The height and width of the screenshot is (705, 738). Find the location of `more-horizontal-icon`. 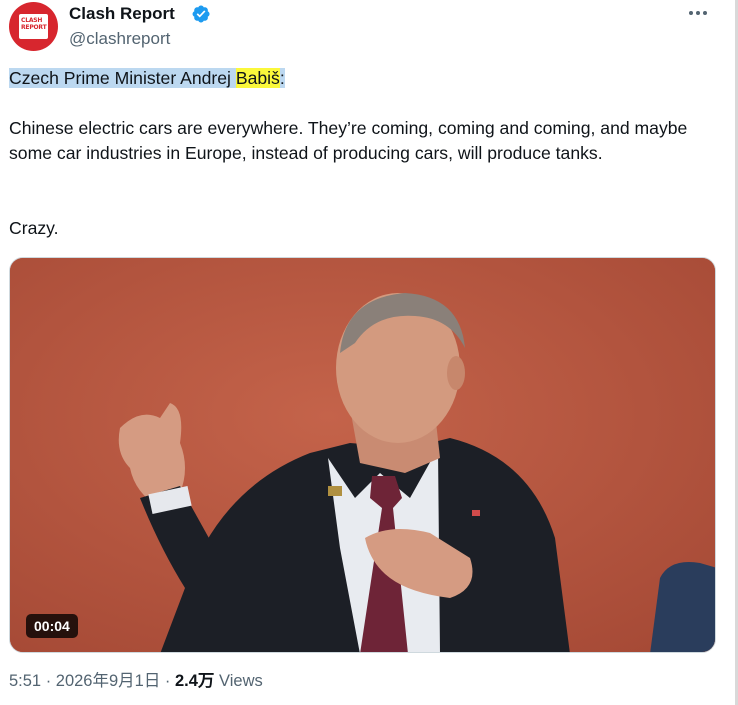

more-horizontal-icon is located at coordinates (698, 13).